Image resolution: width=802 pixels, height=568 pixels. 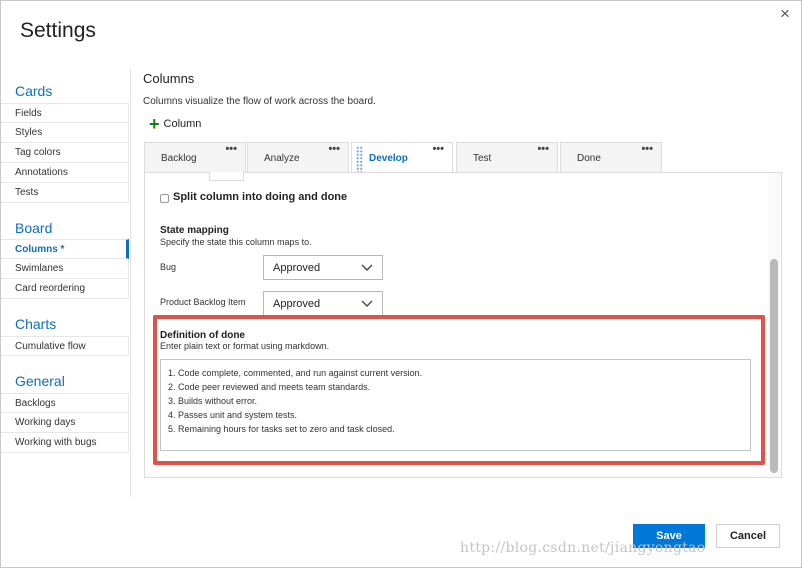 What do you see at coordinates (226, 176) in the screenshot?
I see `panel-notch` at bounding box center [226, 176].